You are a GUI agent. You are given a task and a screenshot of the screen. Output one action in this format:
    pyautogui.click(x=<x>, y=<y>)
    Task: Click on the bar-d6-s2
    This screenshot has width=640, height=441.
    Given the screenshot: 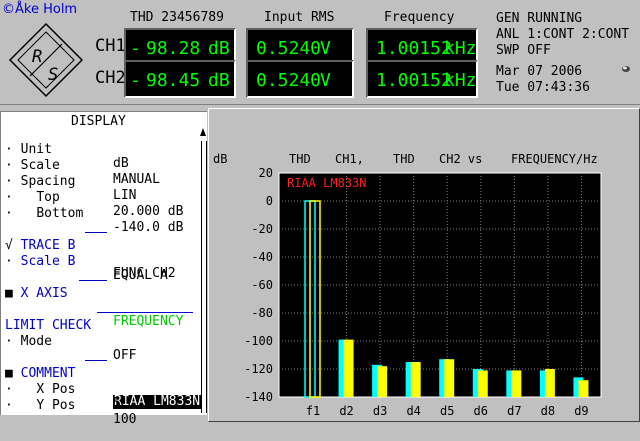 What is the action you would take?
    pyautogui.click(x=482, y=383)
    